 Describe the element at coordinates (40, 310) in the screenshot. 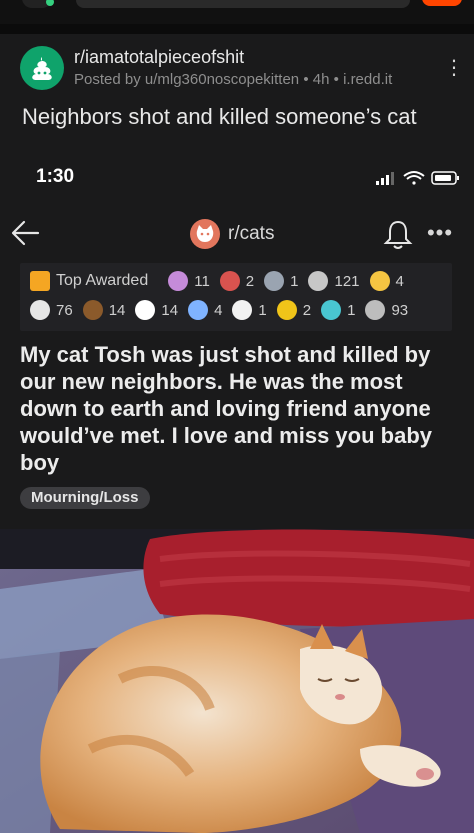

I see `hug-icon` at that location.